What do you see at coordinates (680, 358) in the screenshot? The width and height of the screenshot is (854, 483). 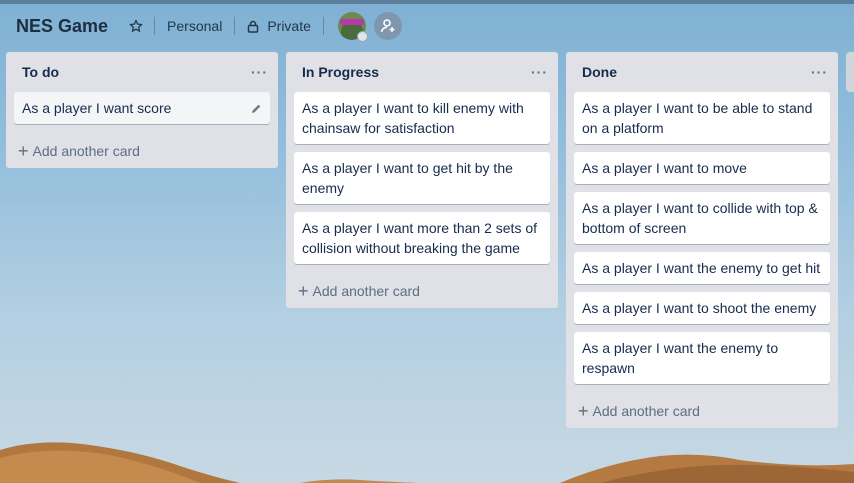 I see `card-title: As a player I want the enemy to respawn` at bounding box center [680, 358].